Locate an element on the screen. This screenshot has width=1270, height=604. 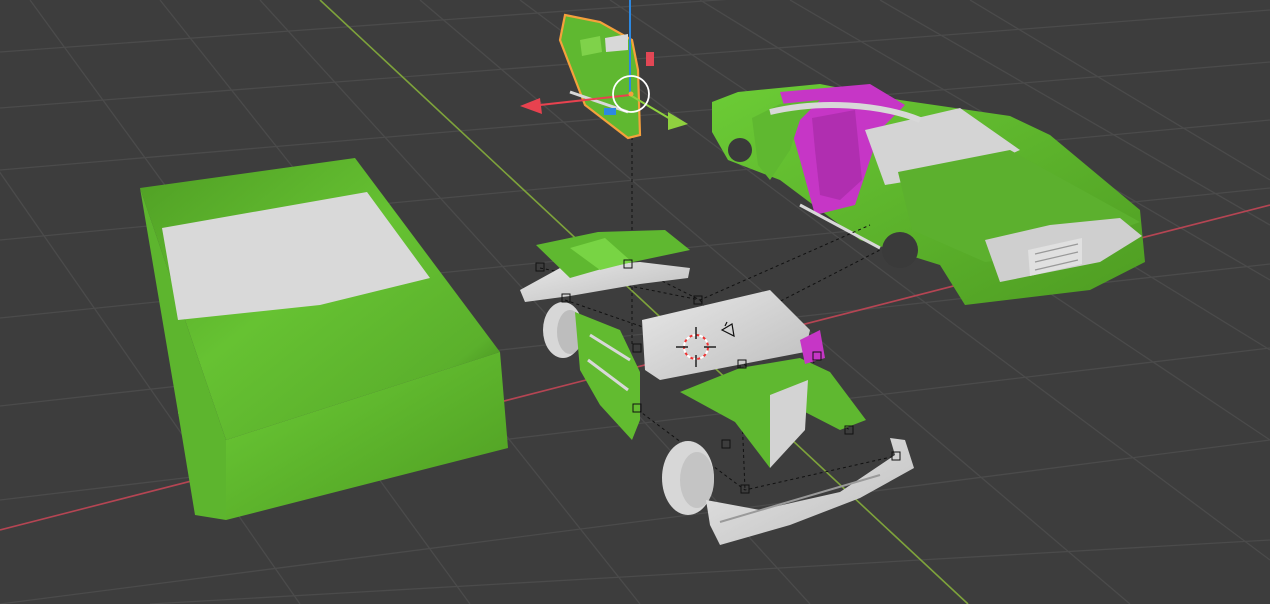
car-side-door-part is located at coordinates (607, 376).